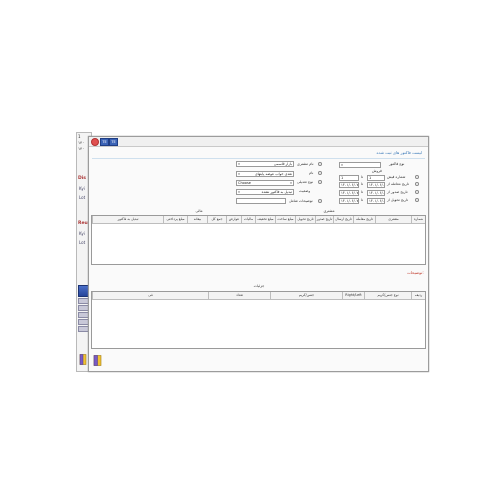 Image resolution: width=500 pixels, height=500 pixels. I want to click on column-header: فی, so click(150, 295).